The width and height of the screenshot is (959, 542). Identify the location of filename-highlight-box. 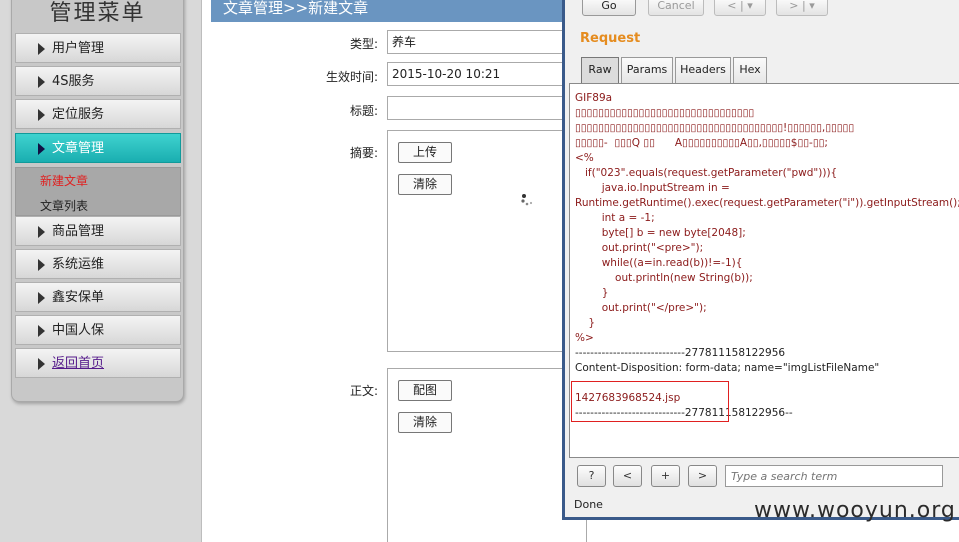
(650, 401).